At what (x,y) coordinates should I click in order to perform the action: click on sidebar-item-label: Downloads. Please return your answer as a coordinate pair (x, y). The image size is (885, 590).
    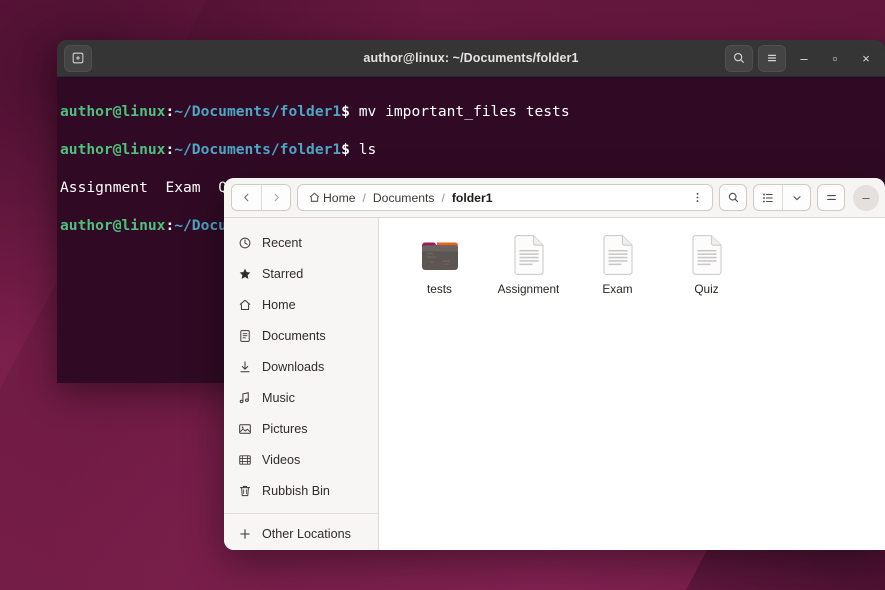
    Looking at the image, I should click on (293, 366).